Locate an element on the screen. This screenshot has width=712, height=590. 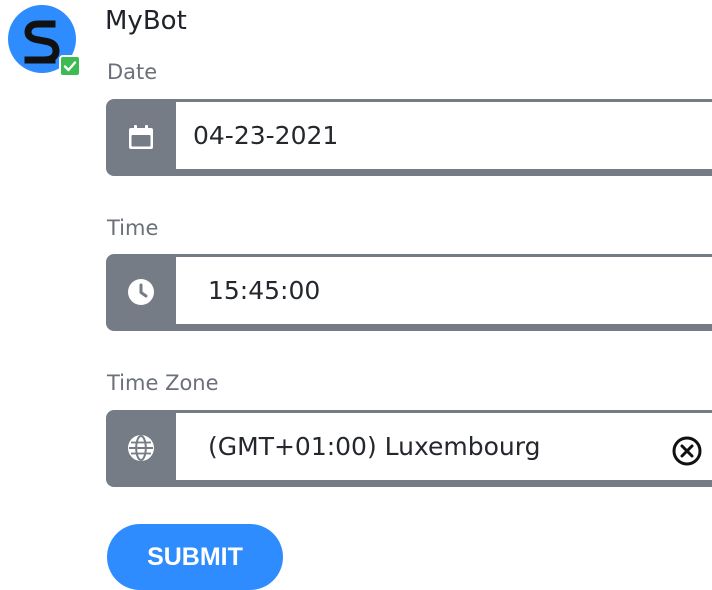
submit-button: SUBMIT is located at coordinates (195, 557).